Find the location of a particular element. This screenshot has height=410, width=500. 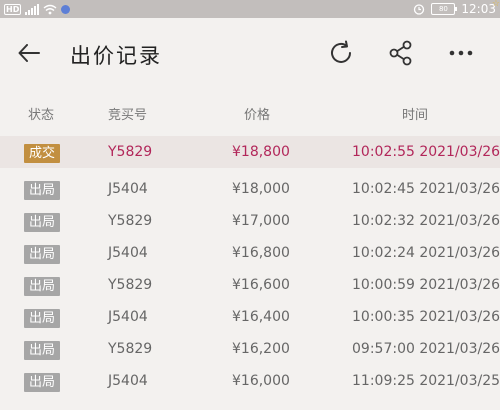

column-header-status: 状态 is located at coordinates (41, 115).